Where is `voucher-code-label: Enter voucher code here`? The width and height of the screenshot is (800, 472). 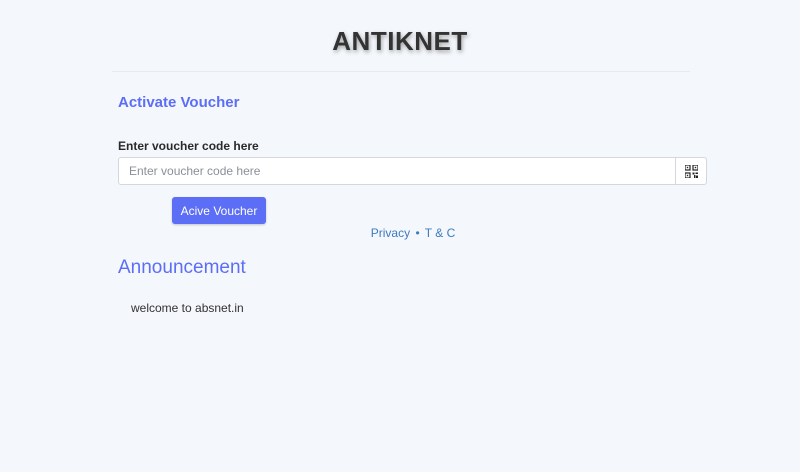 voucher-code-label: Enter voucher code here is located at coordinates (188, 146).